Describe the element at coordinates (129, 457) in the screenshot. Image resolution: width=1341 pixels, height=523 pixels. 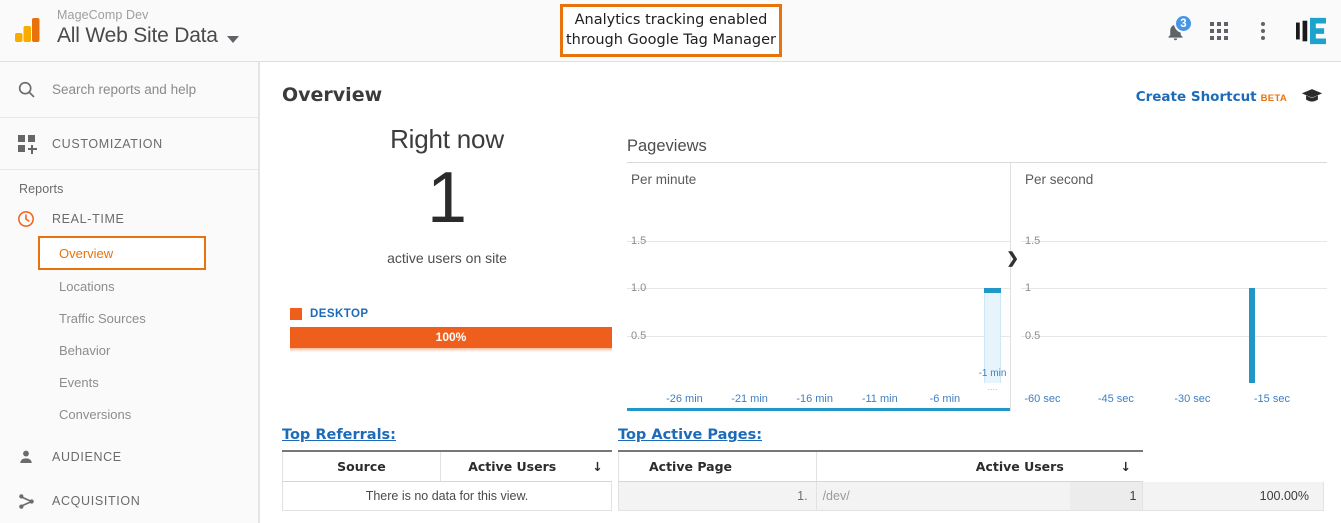
I see `sidebar-item-audience: AUDIENCE` at that location.